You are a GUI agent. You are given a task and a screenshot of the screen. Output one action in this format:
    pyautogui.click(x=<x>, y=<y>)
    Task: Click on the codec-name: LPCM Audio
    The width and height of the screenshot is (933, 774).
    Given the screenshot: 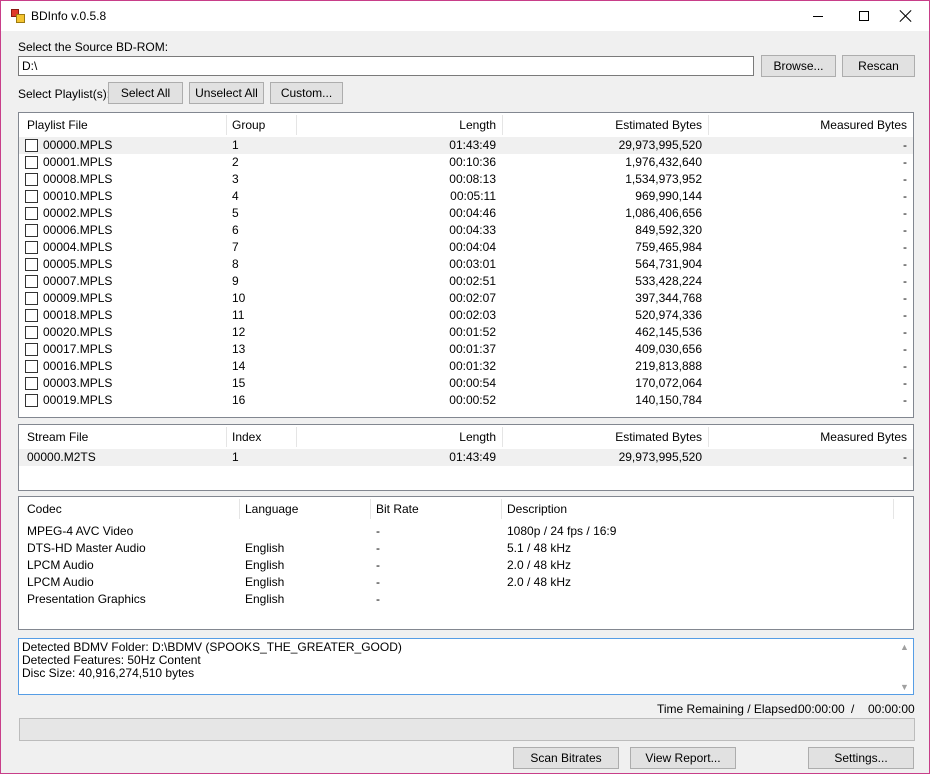 What is the action you would take?
    pyautogui.click(x=60, y=582)
    